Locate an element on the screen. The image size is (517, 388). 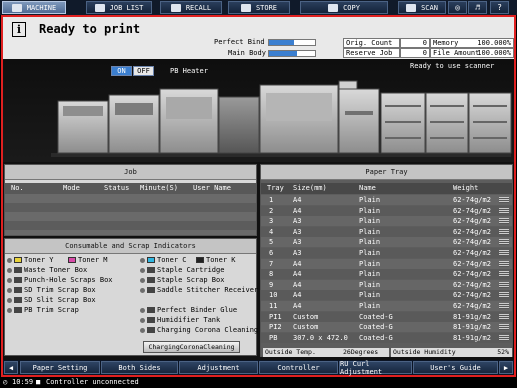
consumable-binder-glue: Perfect Binder Glue is located at coordinates (188, 310).